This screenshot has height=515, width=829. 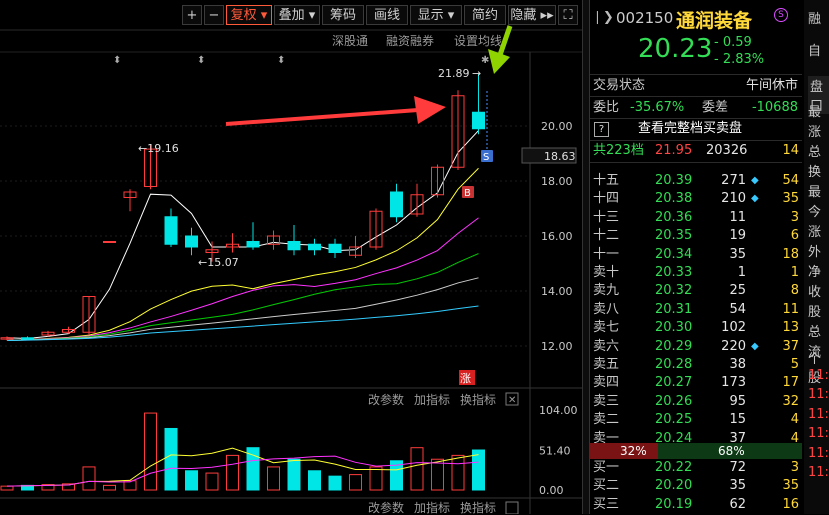 What do you see at coordinates (737, 467) in the screenshot?
I see `bid-vol: 72` at bounding box center [737, 467].